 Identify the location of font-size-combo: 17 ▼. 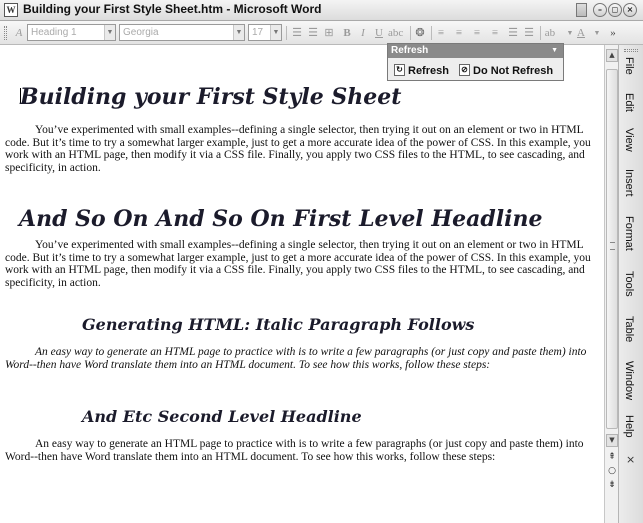
(265, 32).